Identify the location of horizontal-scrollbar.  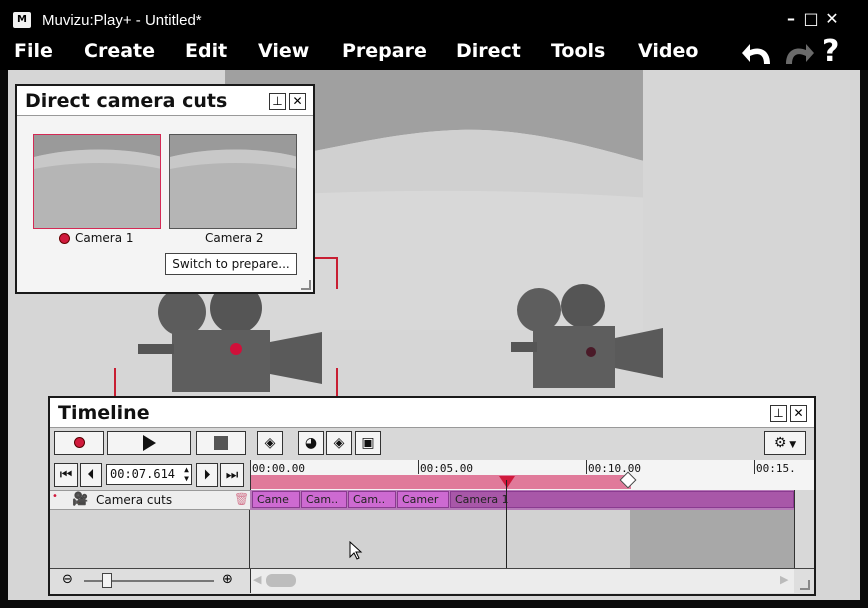
(522, 581).